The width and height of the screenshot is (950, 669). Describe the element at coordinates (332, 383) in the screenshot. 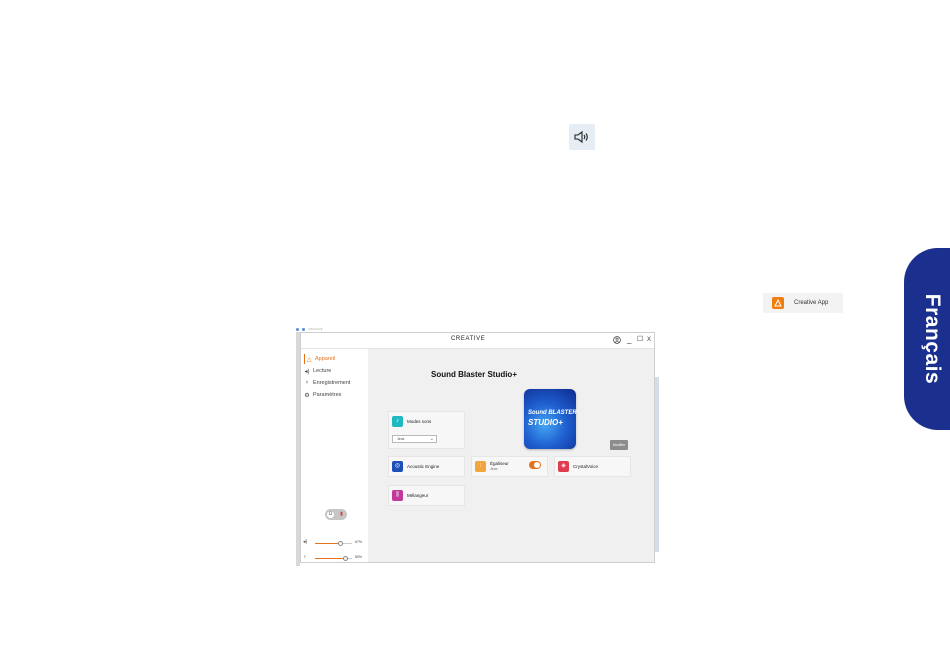

I see `sidebar-item-label: Enregistrement` at that location.